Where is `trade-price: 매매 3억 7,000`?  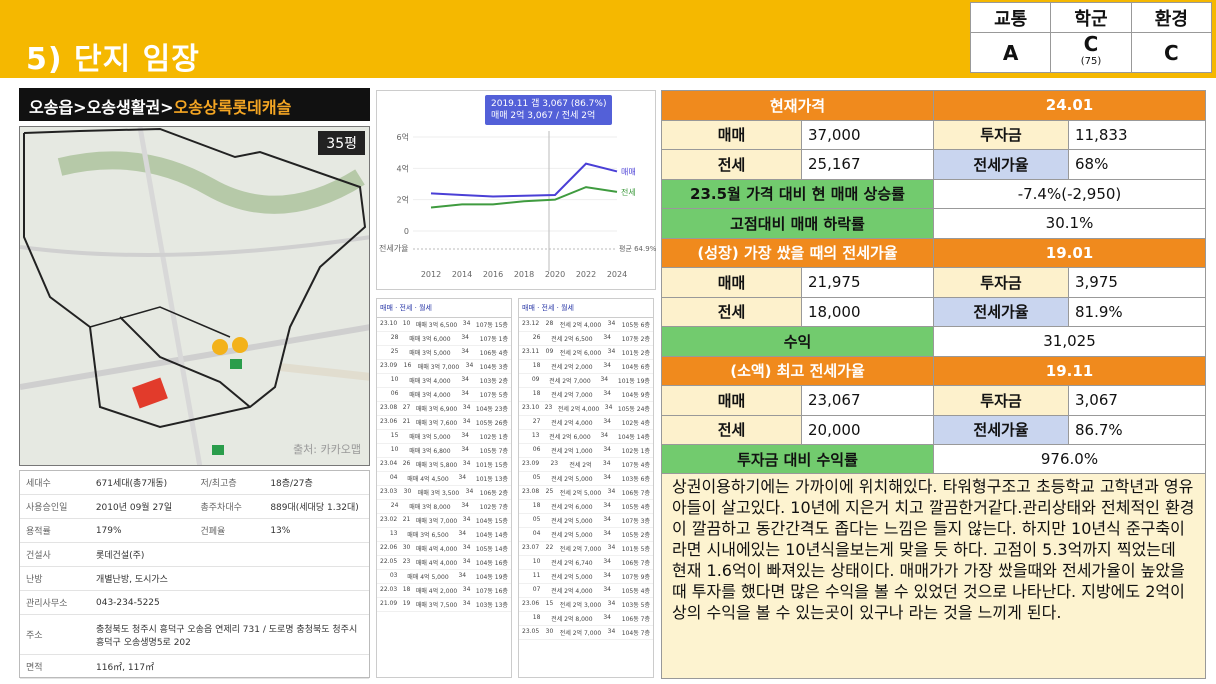 trade-price: 매매 3억 7,000 is located at coordinates (438, 367).